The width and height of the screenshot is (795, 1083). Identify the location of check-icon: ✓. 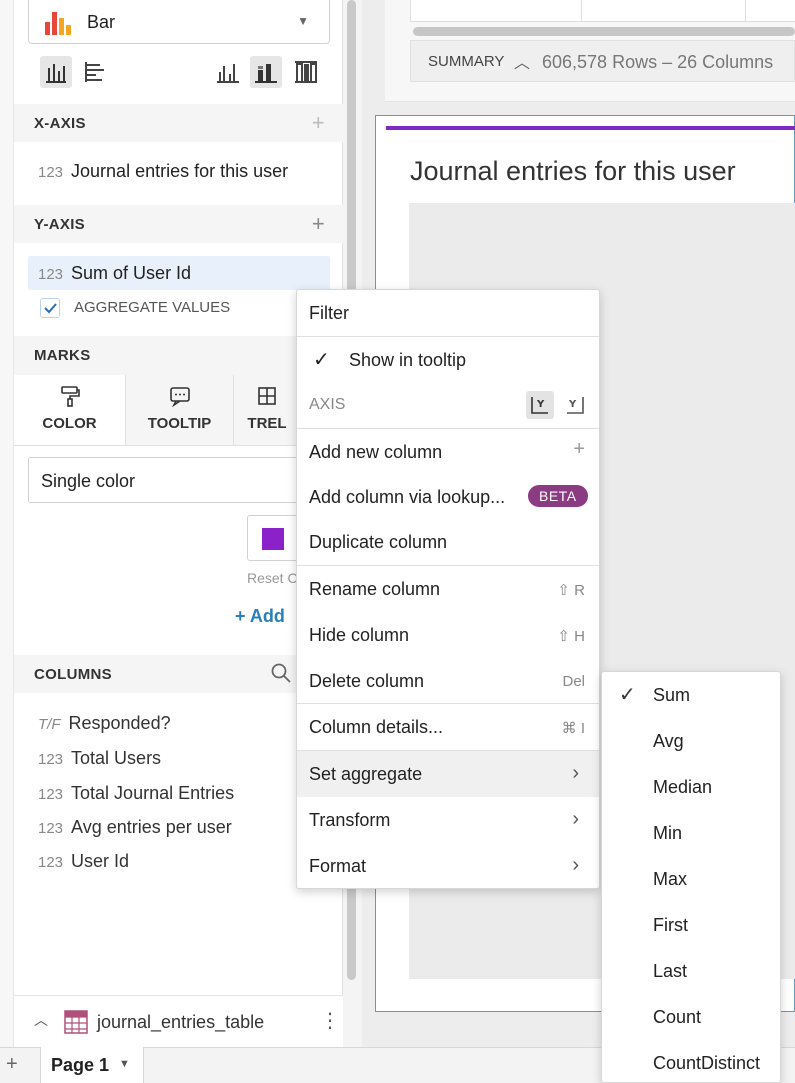
(321, 360).